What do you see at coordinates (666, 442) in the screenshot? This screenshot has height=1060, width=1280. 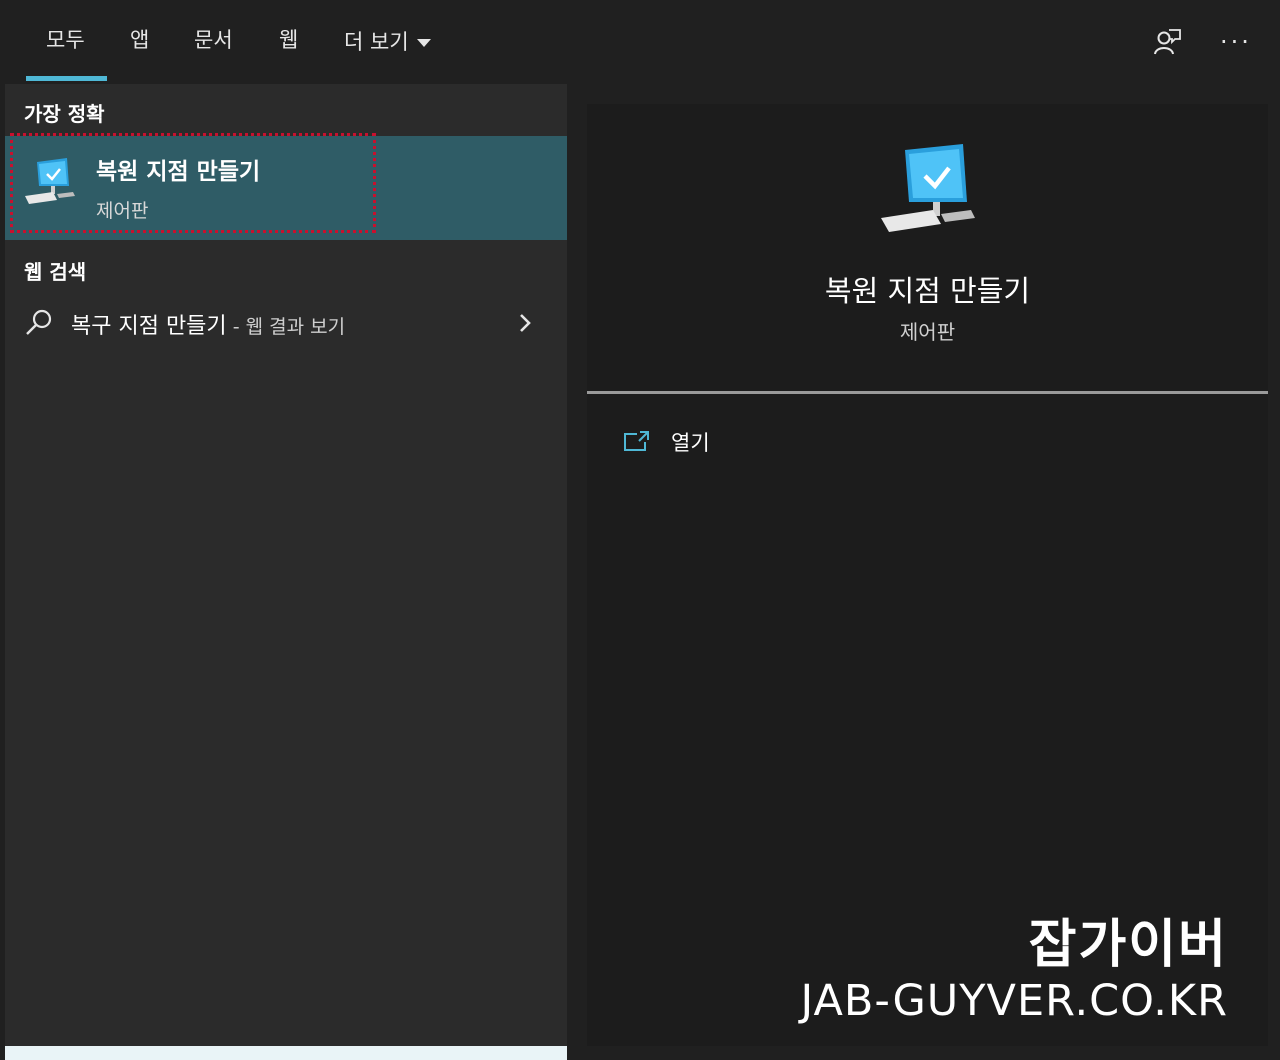 I see `open-action: 열기` at bounding box center [666, 442].